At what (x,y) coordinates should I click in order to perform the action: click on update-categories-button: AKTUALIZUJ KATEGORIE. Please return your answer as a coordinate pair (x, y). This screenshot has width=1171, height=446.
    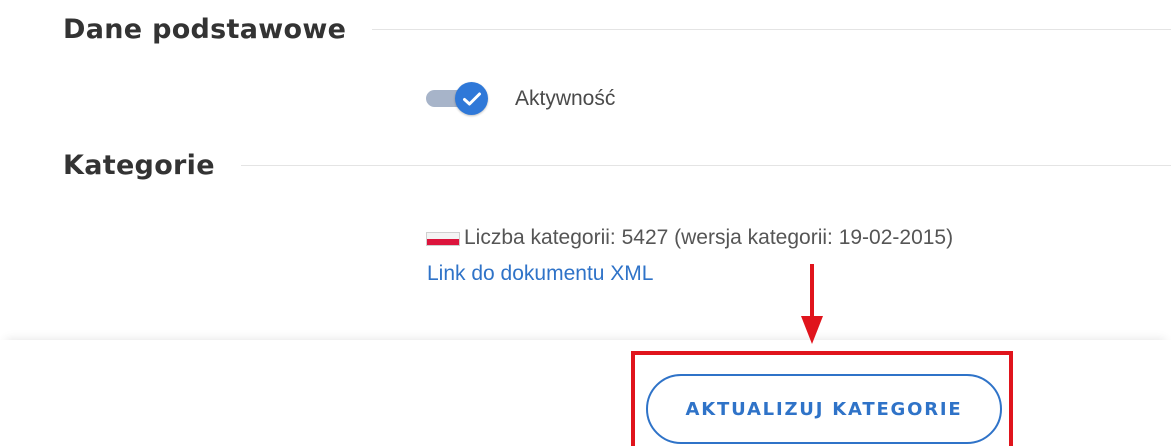
    Looking at the image, I should click on (824, 409).